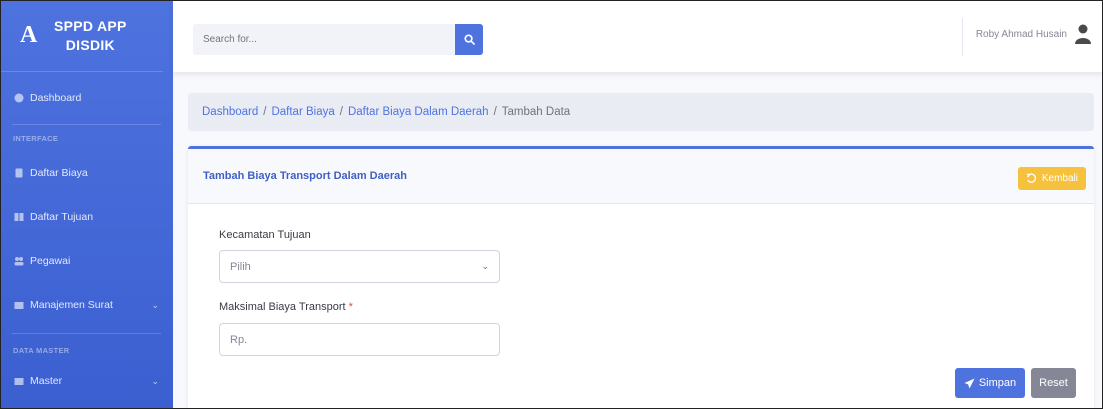  Describe the element at coordinates (536, 112) in the screenshot. I see `breadcrumb-active: Tambah Data` at that location.